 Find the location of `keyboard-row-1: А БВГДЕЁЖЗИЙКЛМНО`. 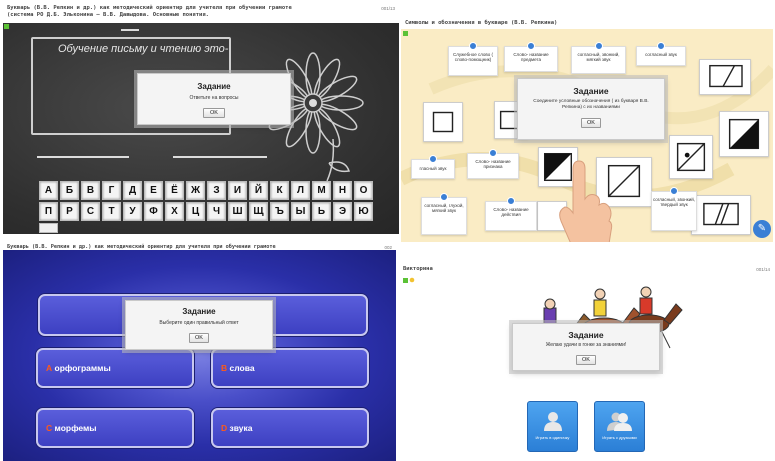

keyboard-row-1: А БВГДЕЁЖЗИЙКЛМНО is located at coordinates (214, 190).